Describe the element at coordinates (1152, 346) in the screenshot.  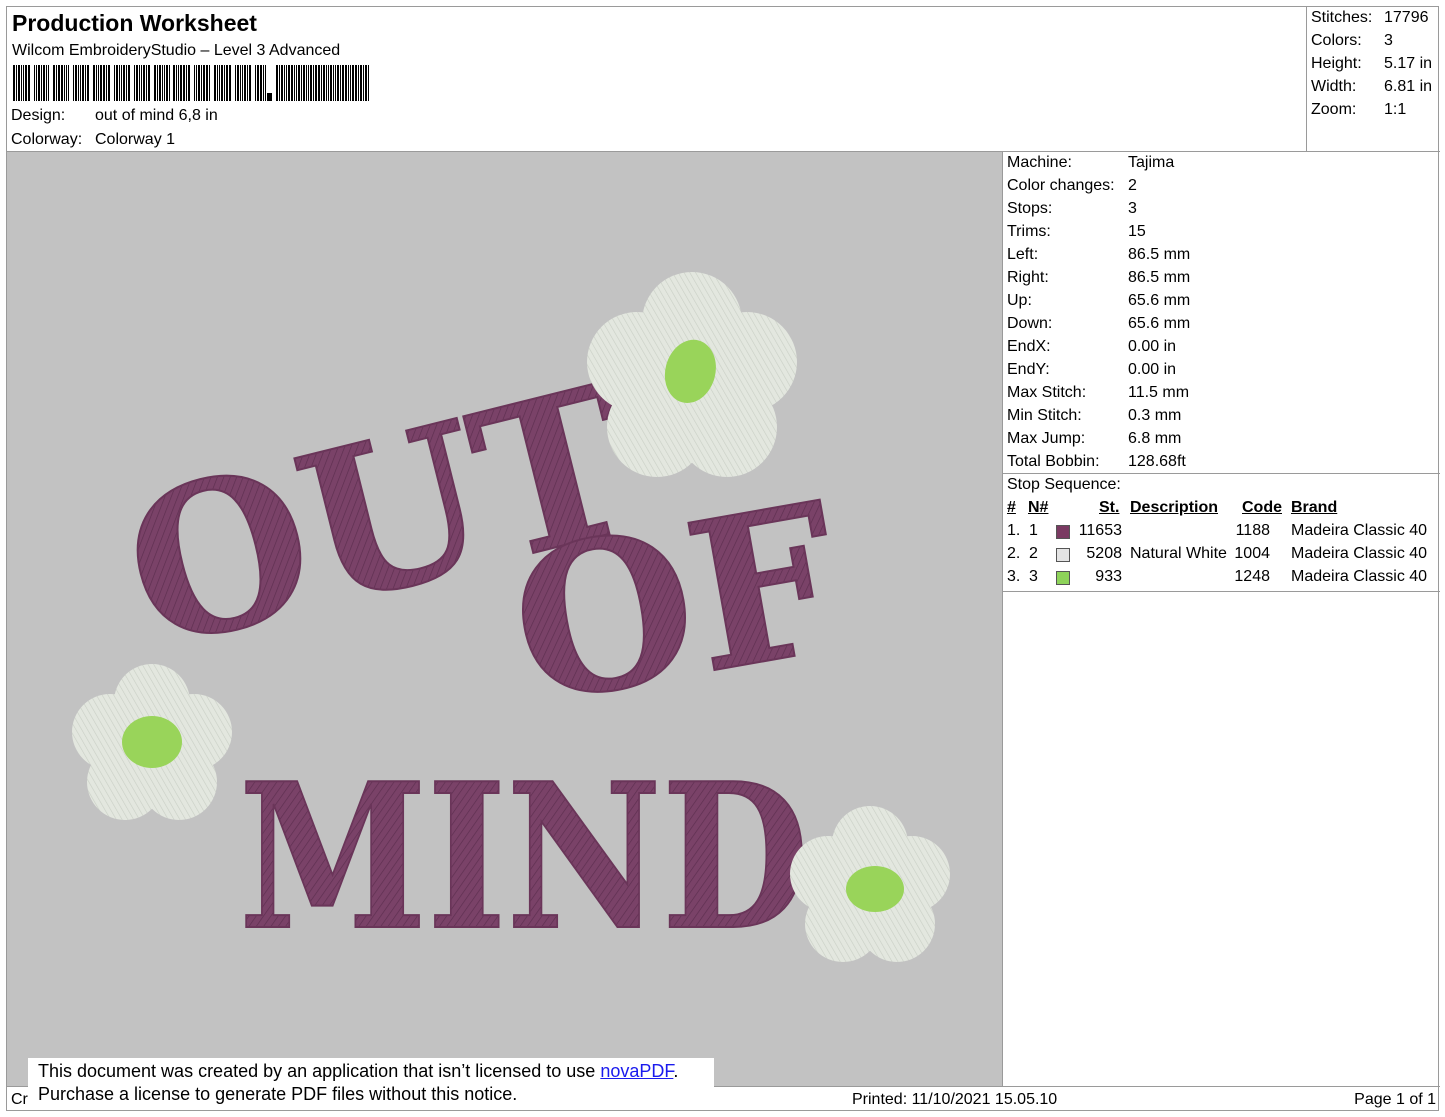
I see `machine-value: 0.00 in` at that location.